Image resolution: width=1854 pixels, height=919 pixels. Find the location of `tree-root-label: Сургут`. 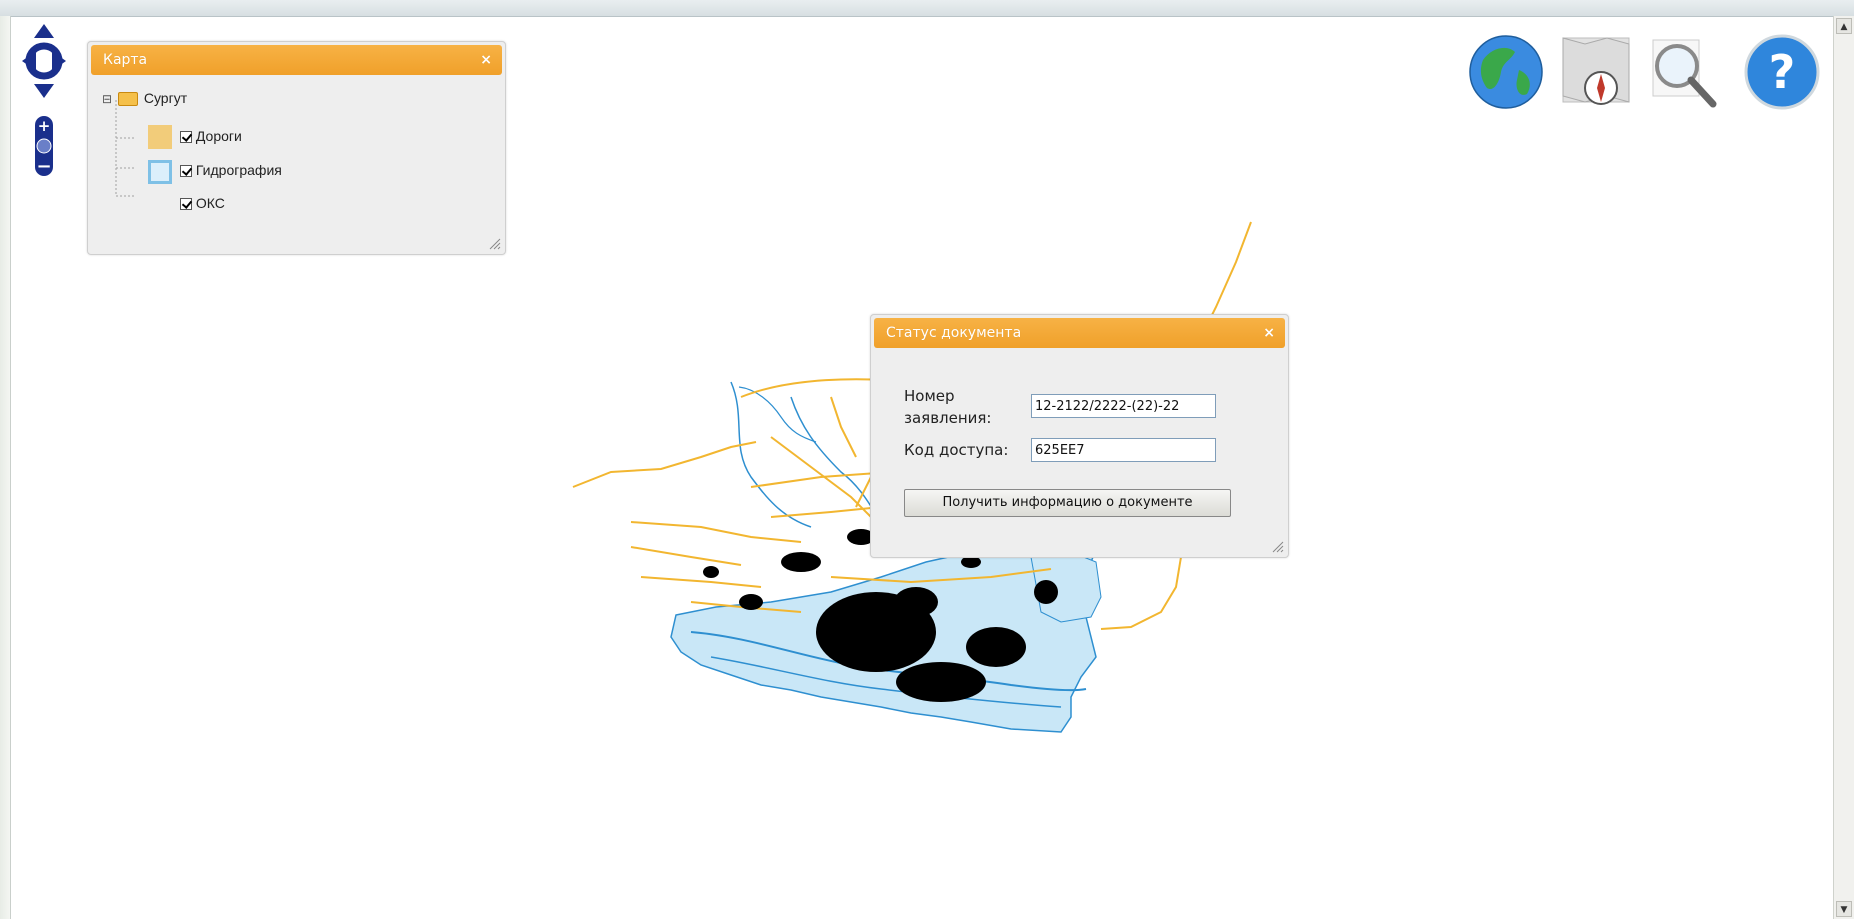

tree-root-label: Сургут is located at coordinates (165, 98).